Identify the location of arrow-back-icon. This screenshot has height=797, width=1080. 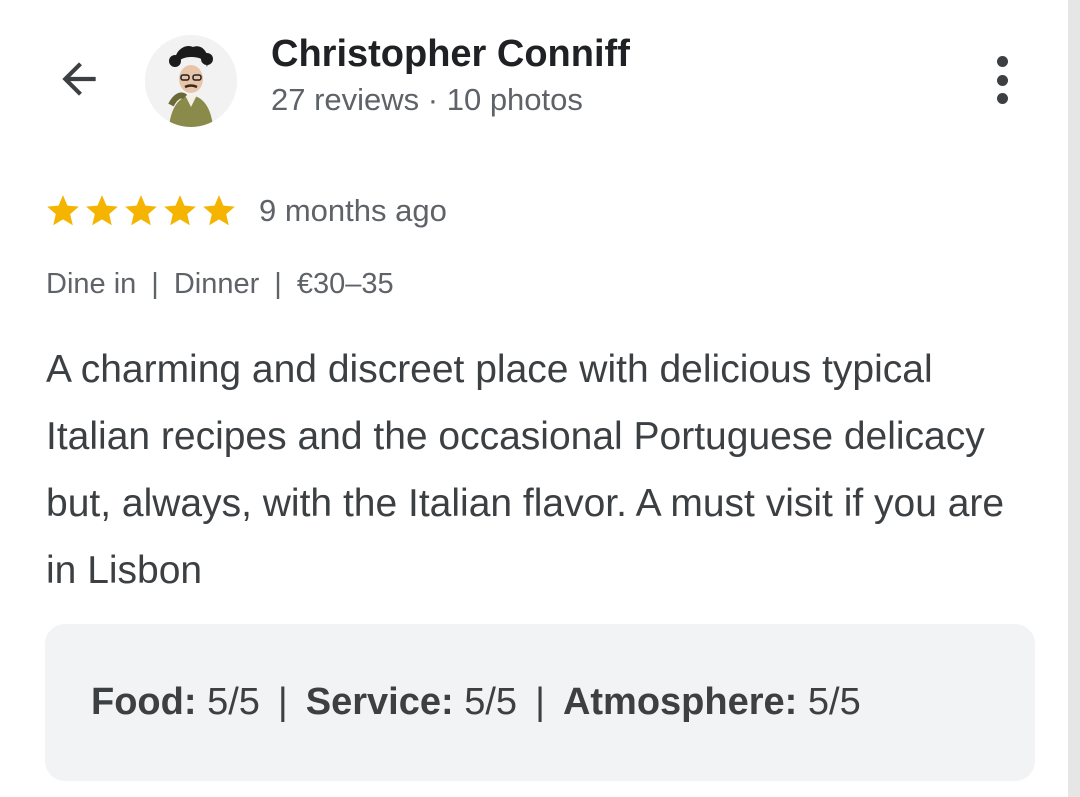
(79, 79).